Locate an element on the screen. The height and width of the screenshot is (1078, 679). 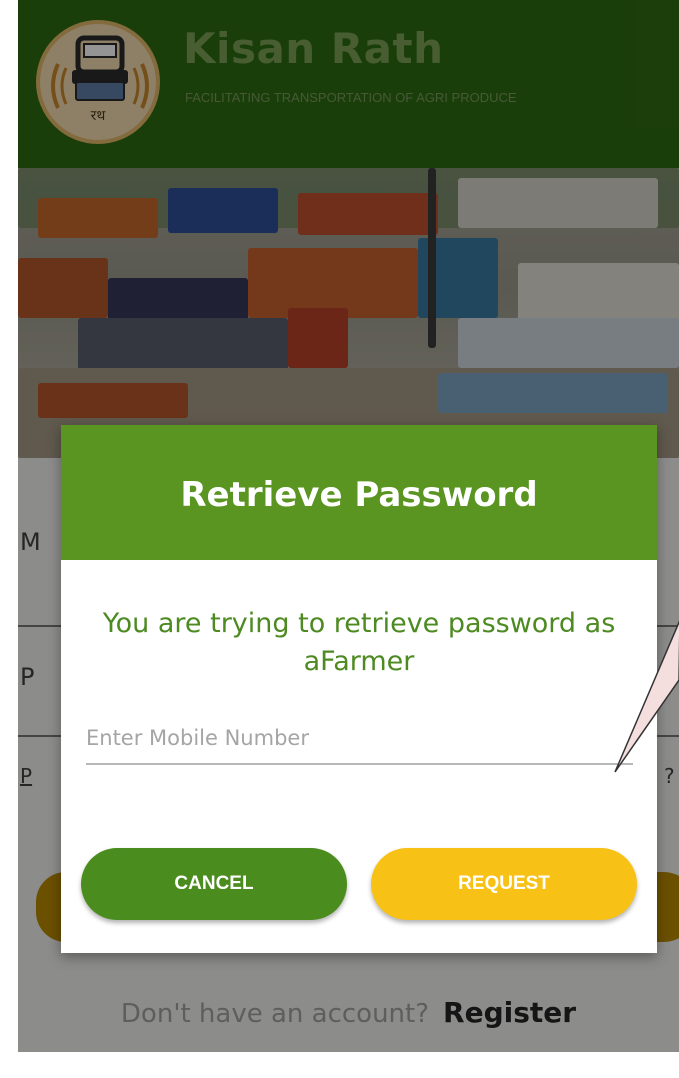
dialog-title: Retrieve Password is located at coordinates (359, 495).